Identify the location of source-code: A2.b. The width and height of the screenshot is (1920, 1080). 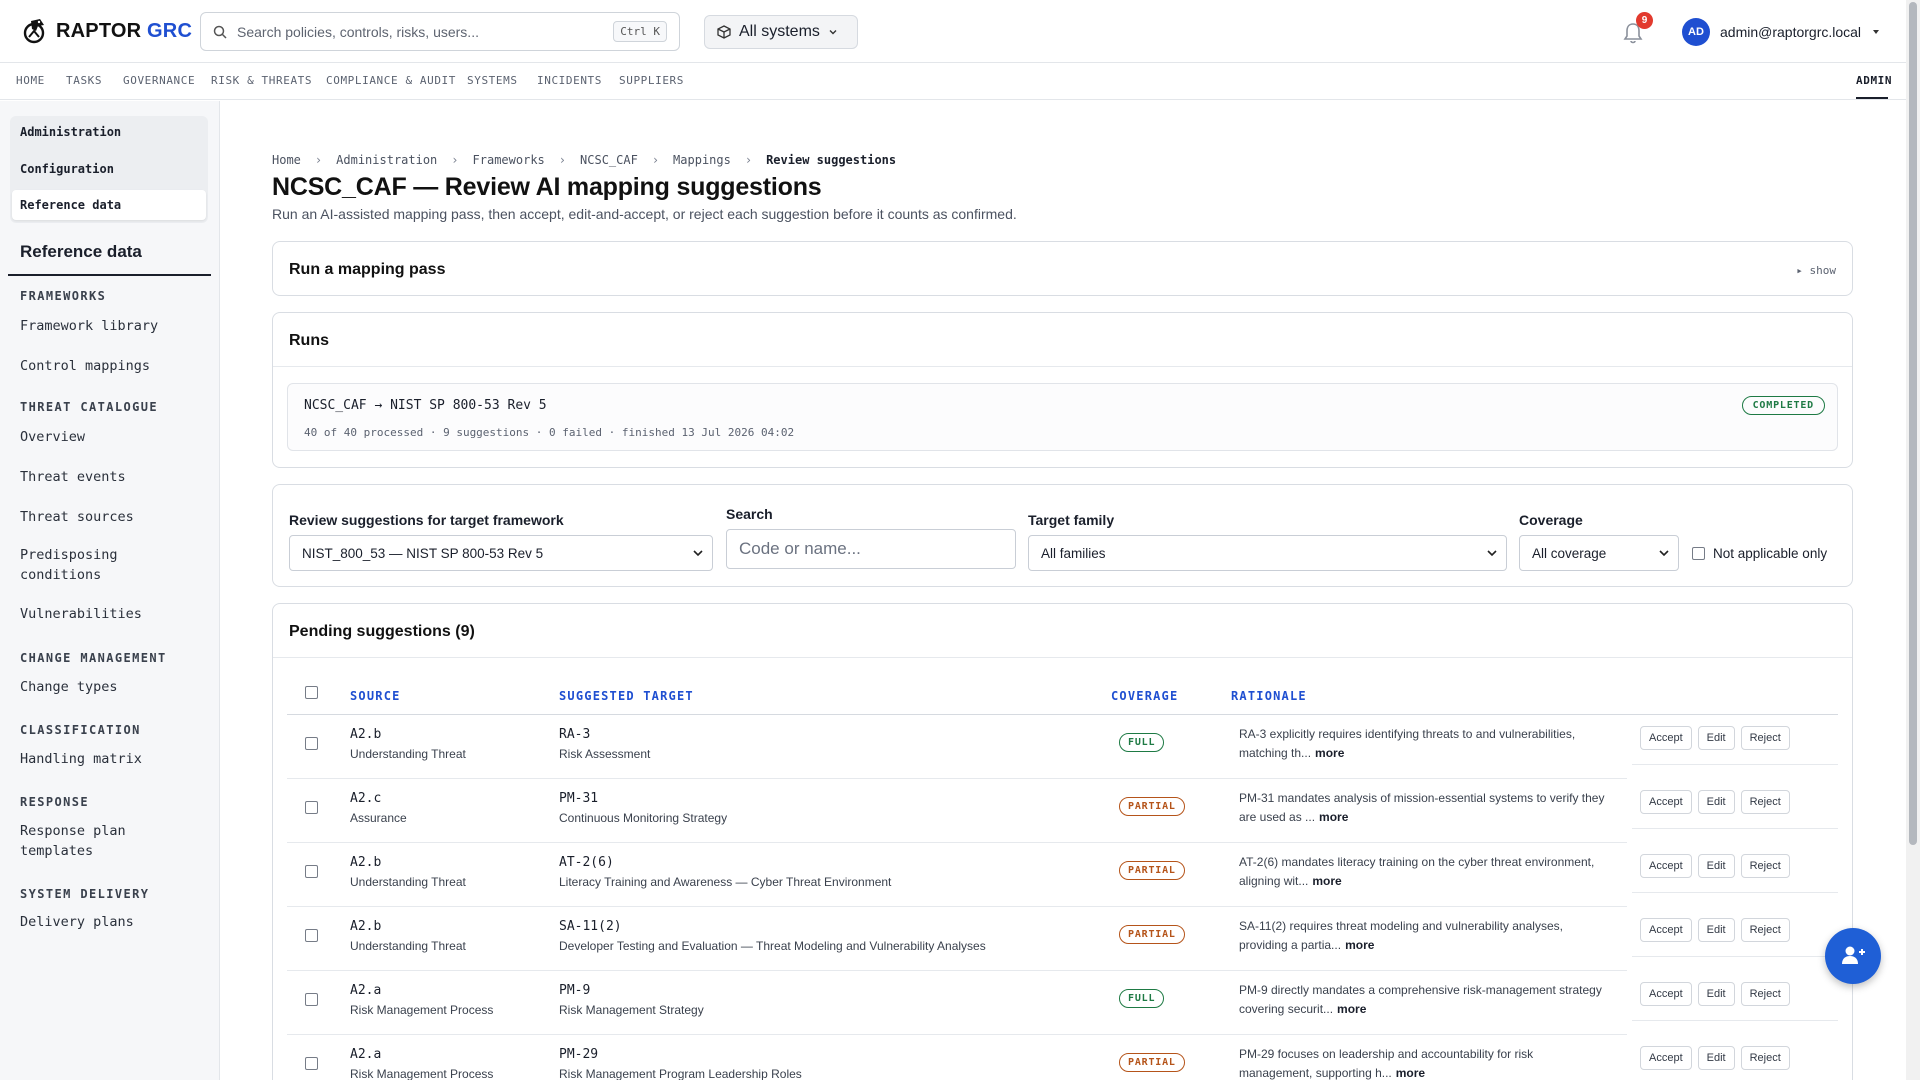
(366, 862).